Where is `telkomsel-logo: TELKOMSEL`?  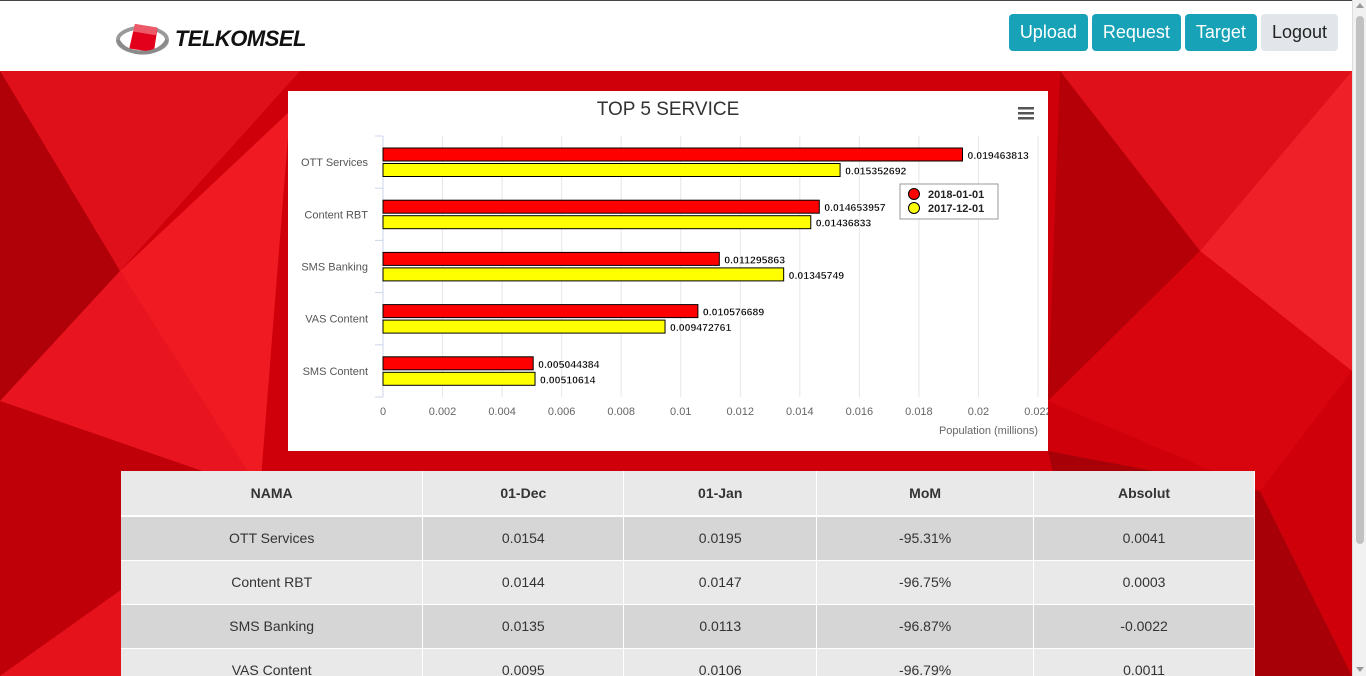
telkomsel-logo: TELKOMSEL is located at coordinates (211, 39).